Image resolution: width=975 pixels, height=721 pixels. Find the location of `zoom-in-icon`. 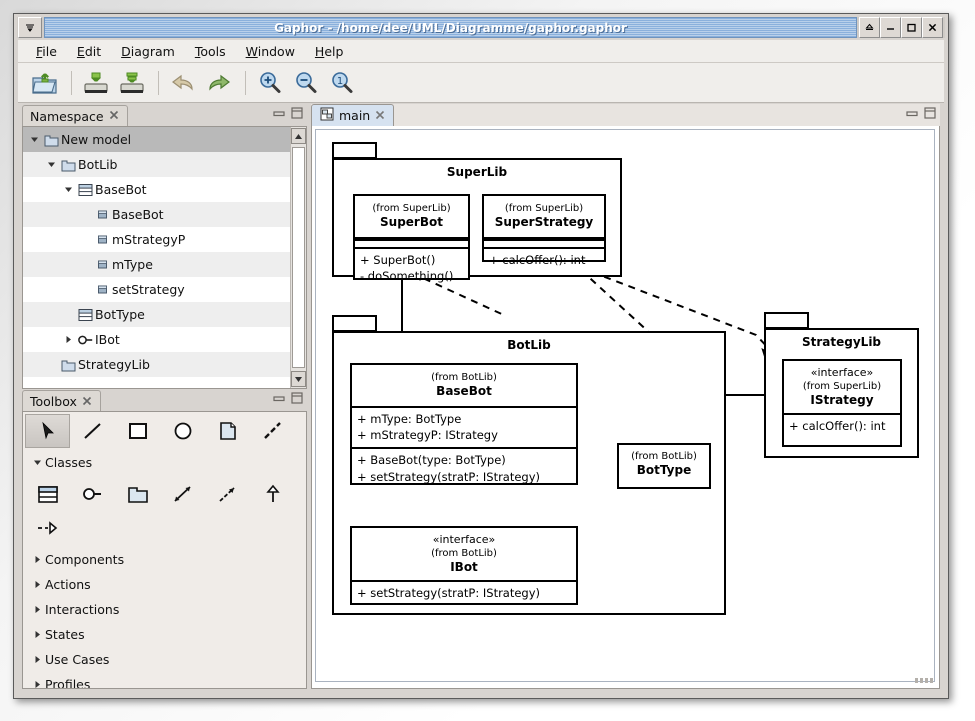

zoom-in-icon is located at coordinates (270, 83).